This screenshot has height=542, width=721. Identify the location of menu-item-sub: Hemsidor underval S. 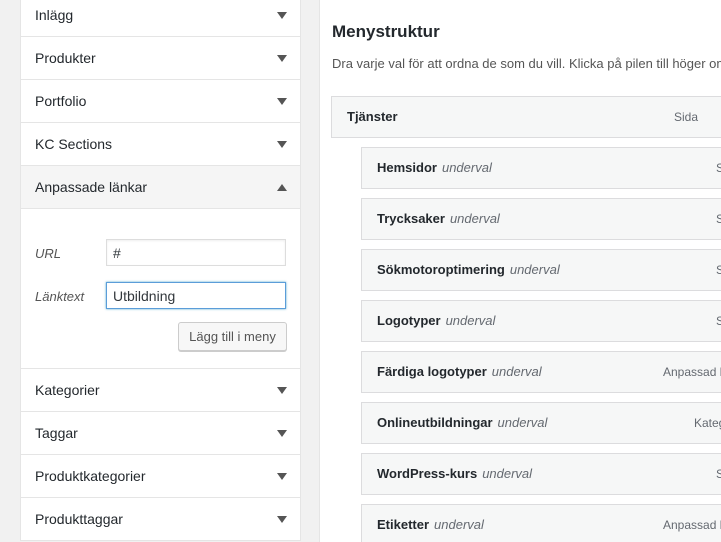
(541, 168).